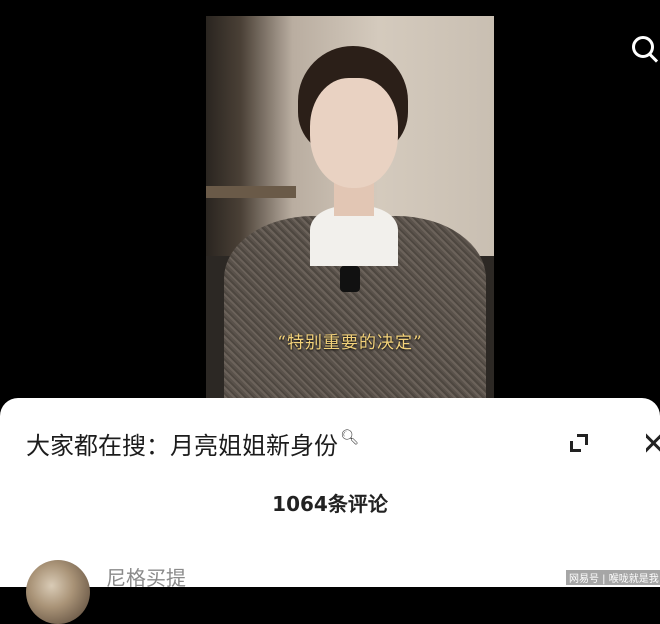 Image resolution: width=660 pixels, height=624 pixels. Describe the element at coordinates (354, 133) in the screenshot. I see `person-face` at that location.